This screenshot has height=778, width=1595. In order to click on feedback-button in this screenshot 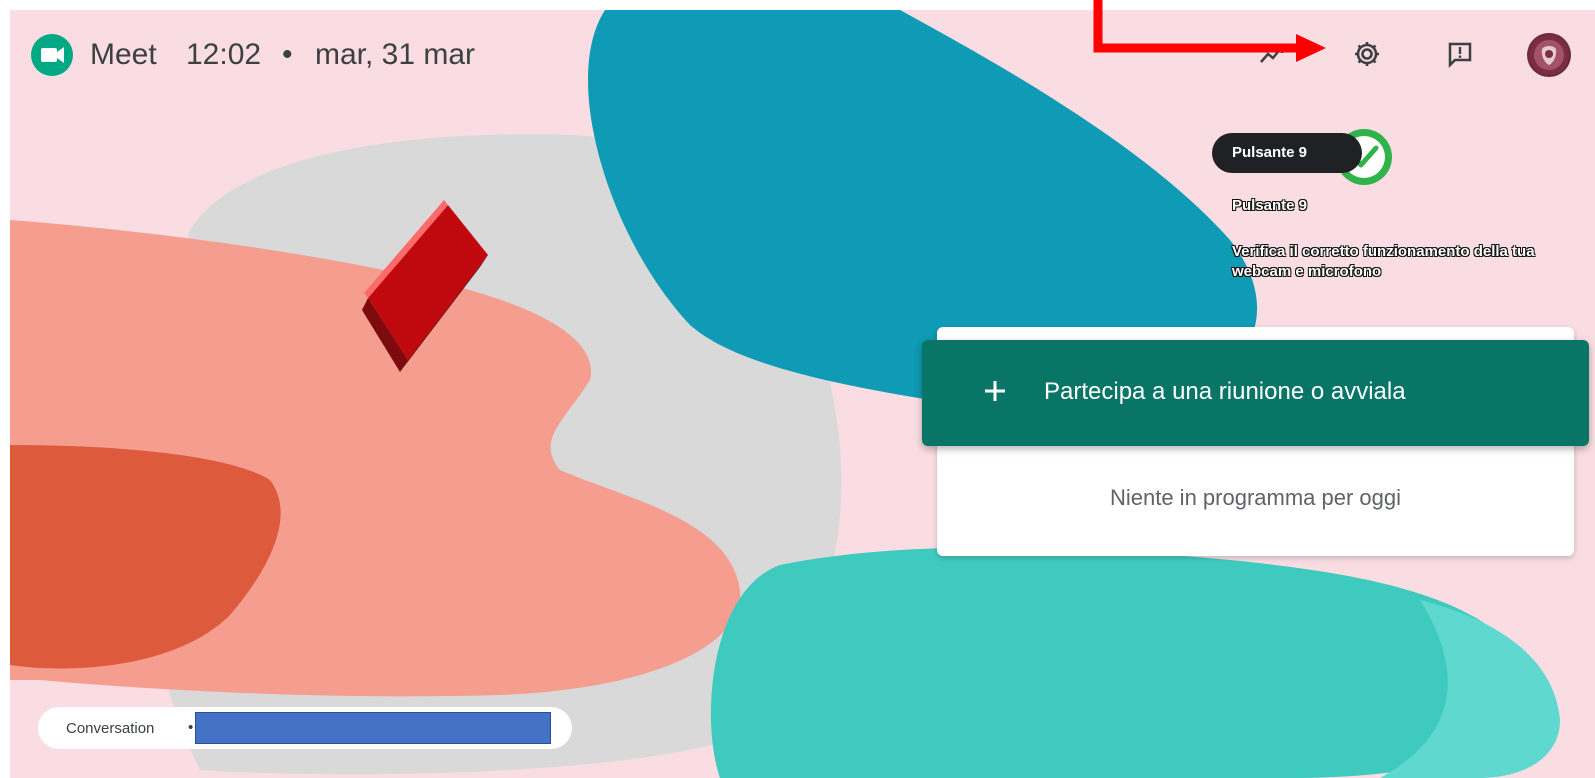, I will do `click(1460, 54)`.